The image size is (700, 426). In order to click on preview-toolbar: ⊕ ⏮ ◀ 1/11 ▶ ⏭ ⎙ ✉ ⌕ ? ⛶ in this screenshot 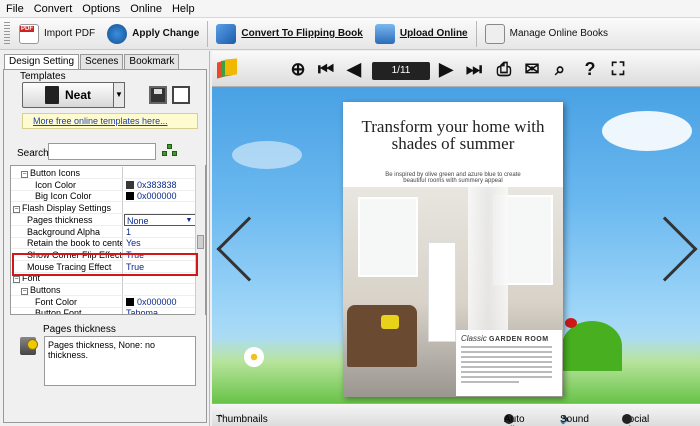, I will do `click(456, 69)`.